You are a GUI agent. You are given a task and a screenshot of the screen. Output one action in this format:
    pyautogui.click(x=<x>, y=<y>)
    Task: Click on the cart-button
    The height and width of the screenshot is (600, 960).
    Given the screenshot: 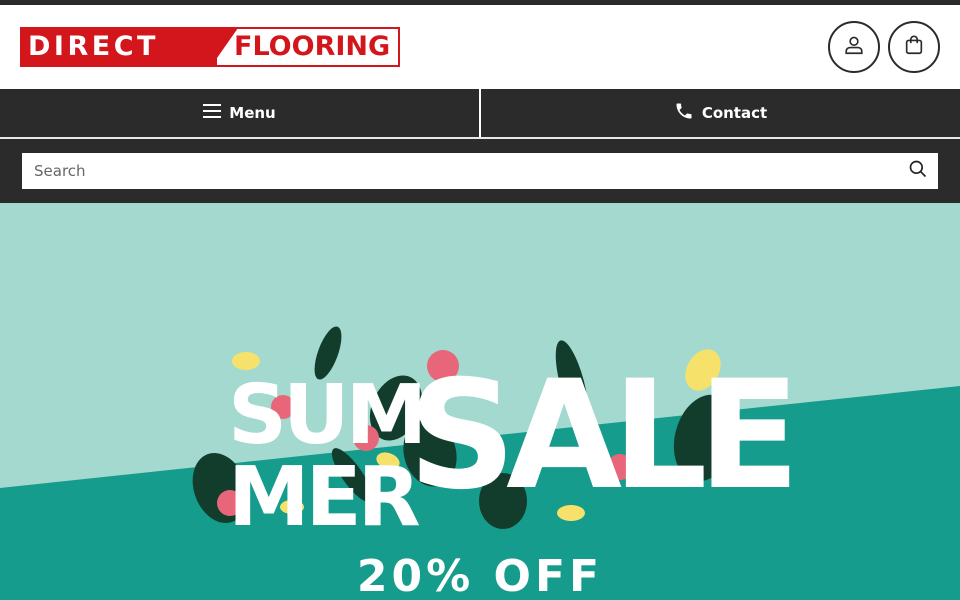 What is the action you would take?
    pyautogui.click(x=914, y=47)
    